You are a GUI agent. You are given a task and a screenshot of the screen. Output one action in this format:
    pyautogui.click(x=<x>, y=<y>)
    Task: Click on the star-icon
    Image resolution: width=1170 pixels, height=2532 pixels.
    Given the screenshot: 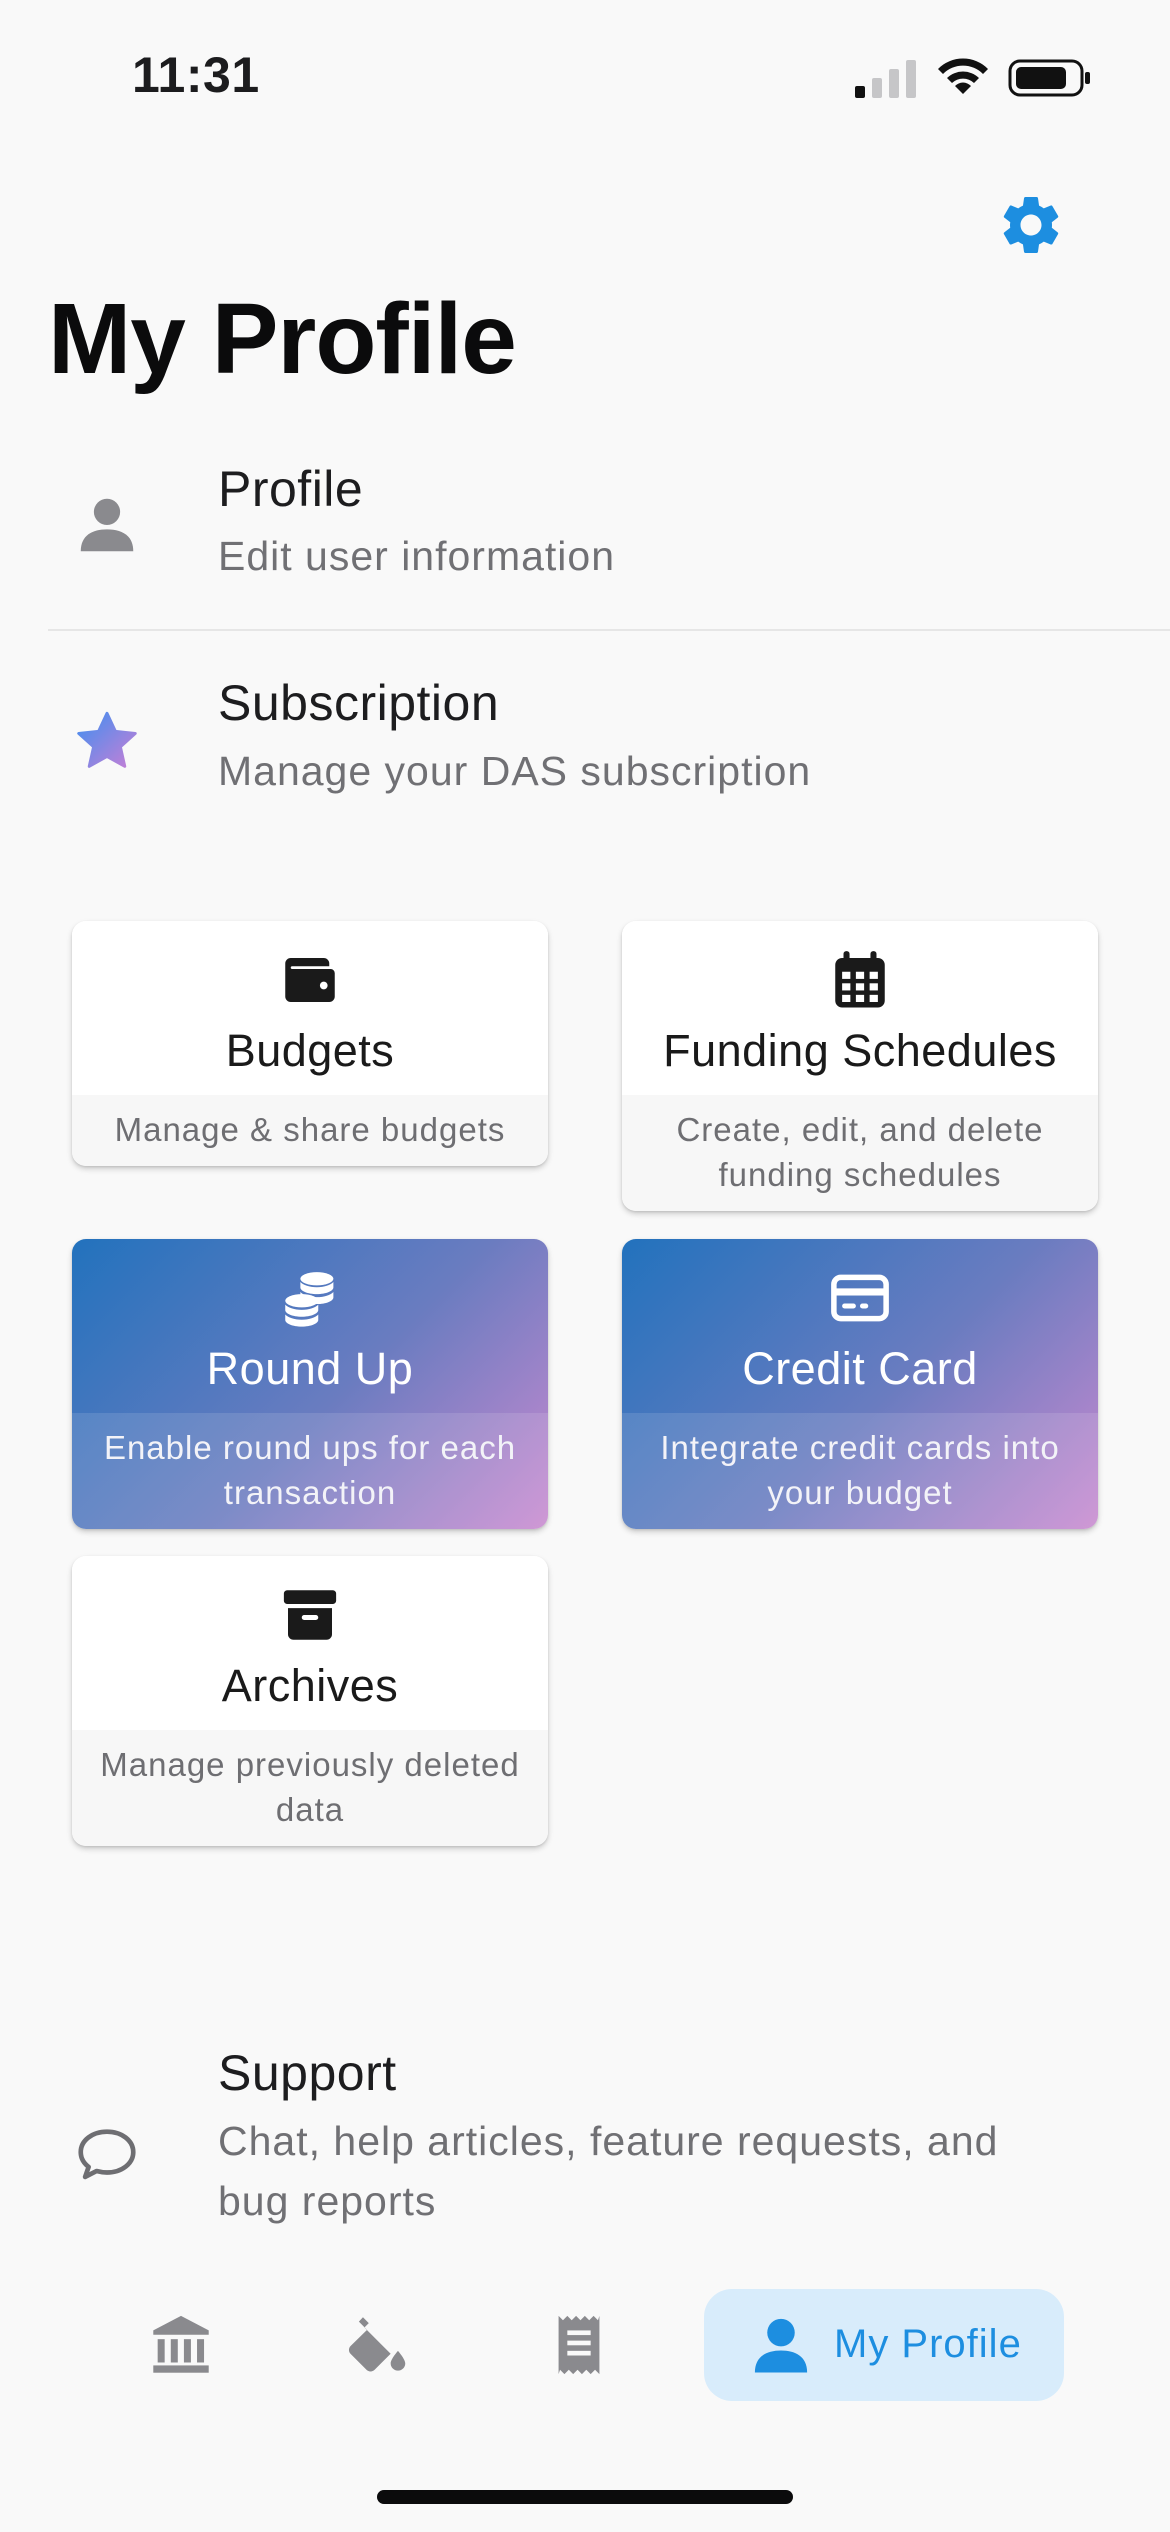 What is the action you would take?
    pyautogui.click(x=107, y=739)
    